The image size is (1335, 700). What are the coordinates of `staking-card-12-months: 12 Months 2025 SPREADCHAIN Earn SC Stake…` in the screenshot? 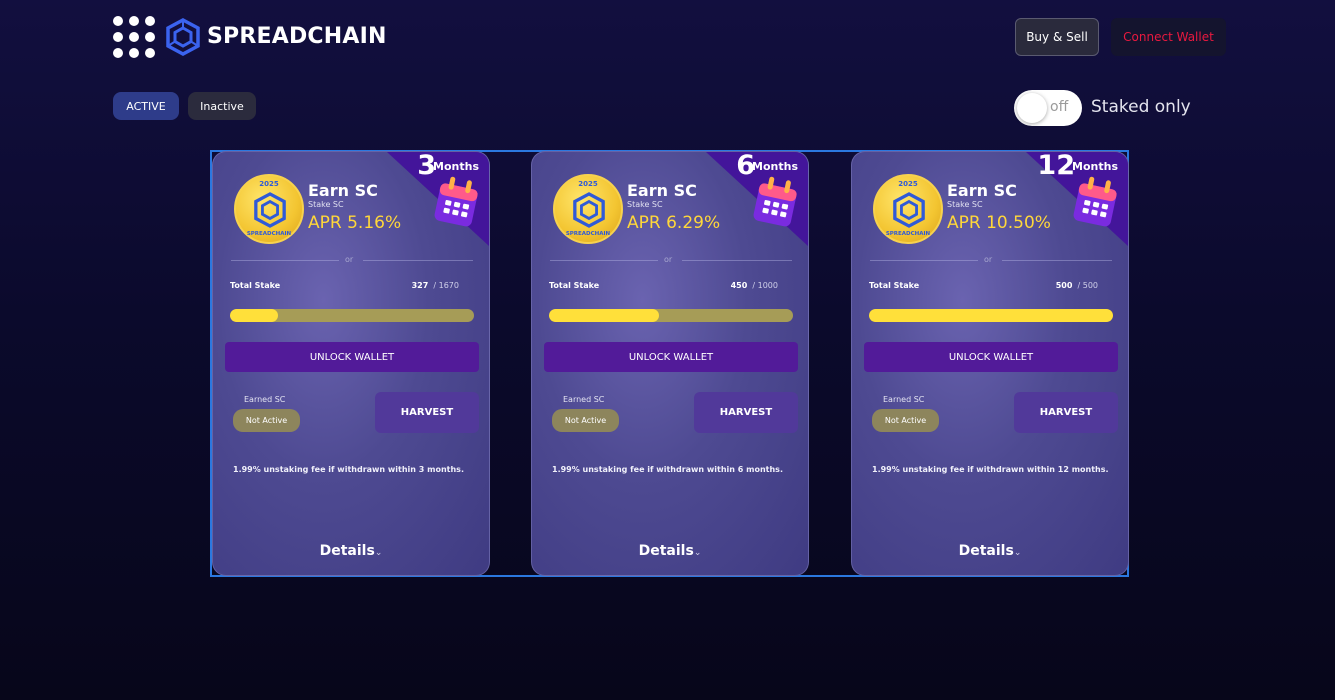 It's located at (990, 363).